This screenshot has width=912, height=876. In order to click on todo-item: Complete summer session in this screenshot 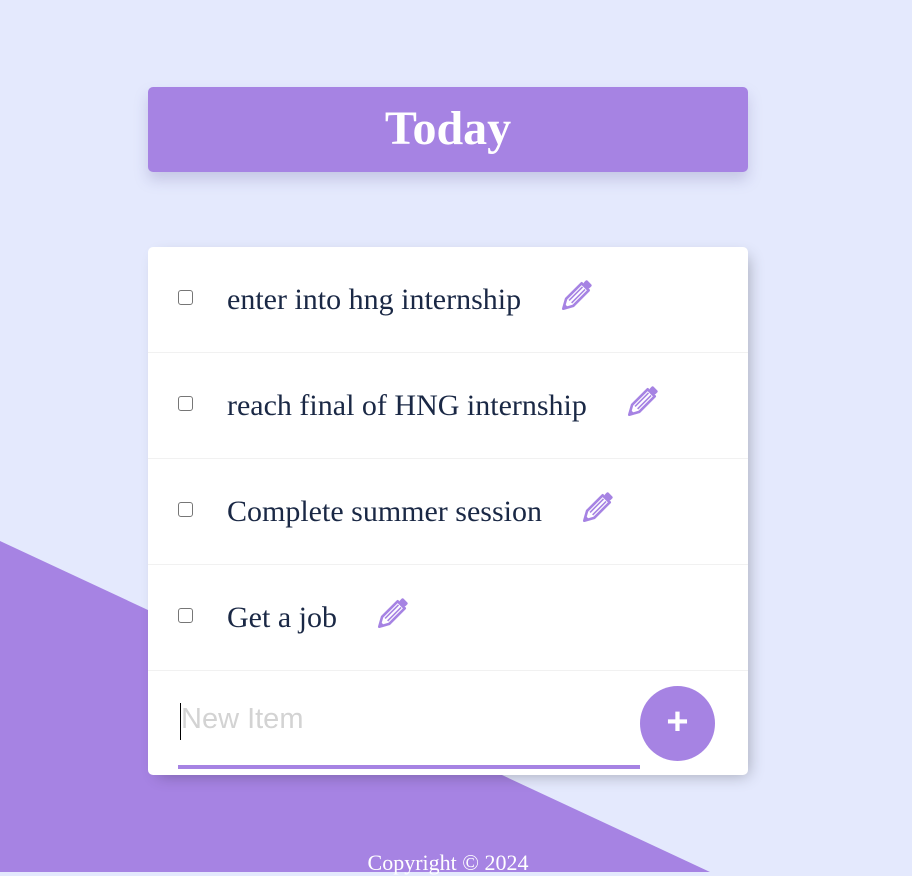, I will do `click(448, 512)`.